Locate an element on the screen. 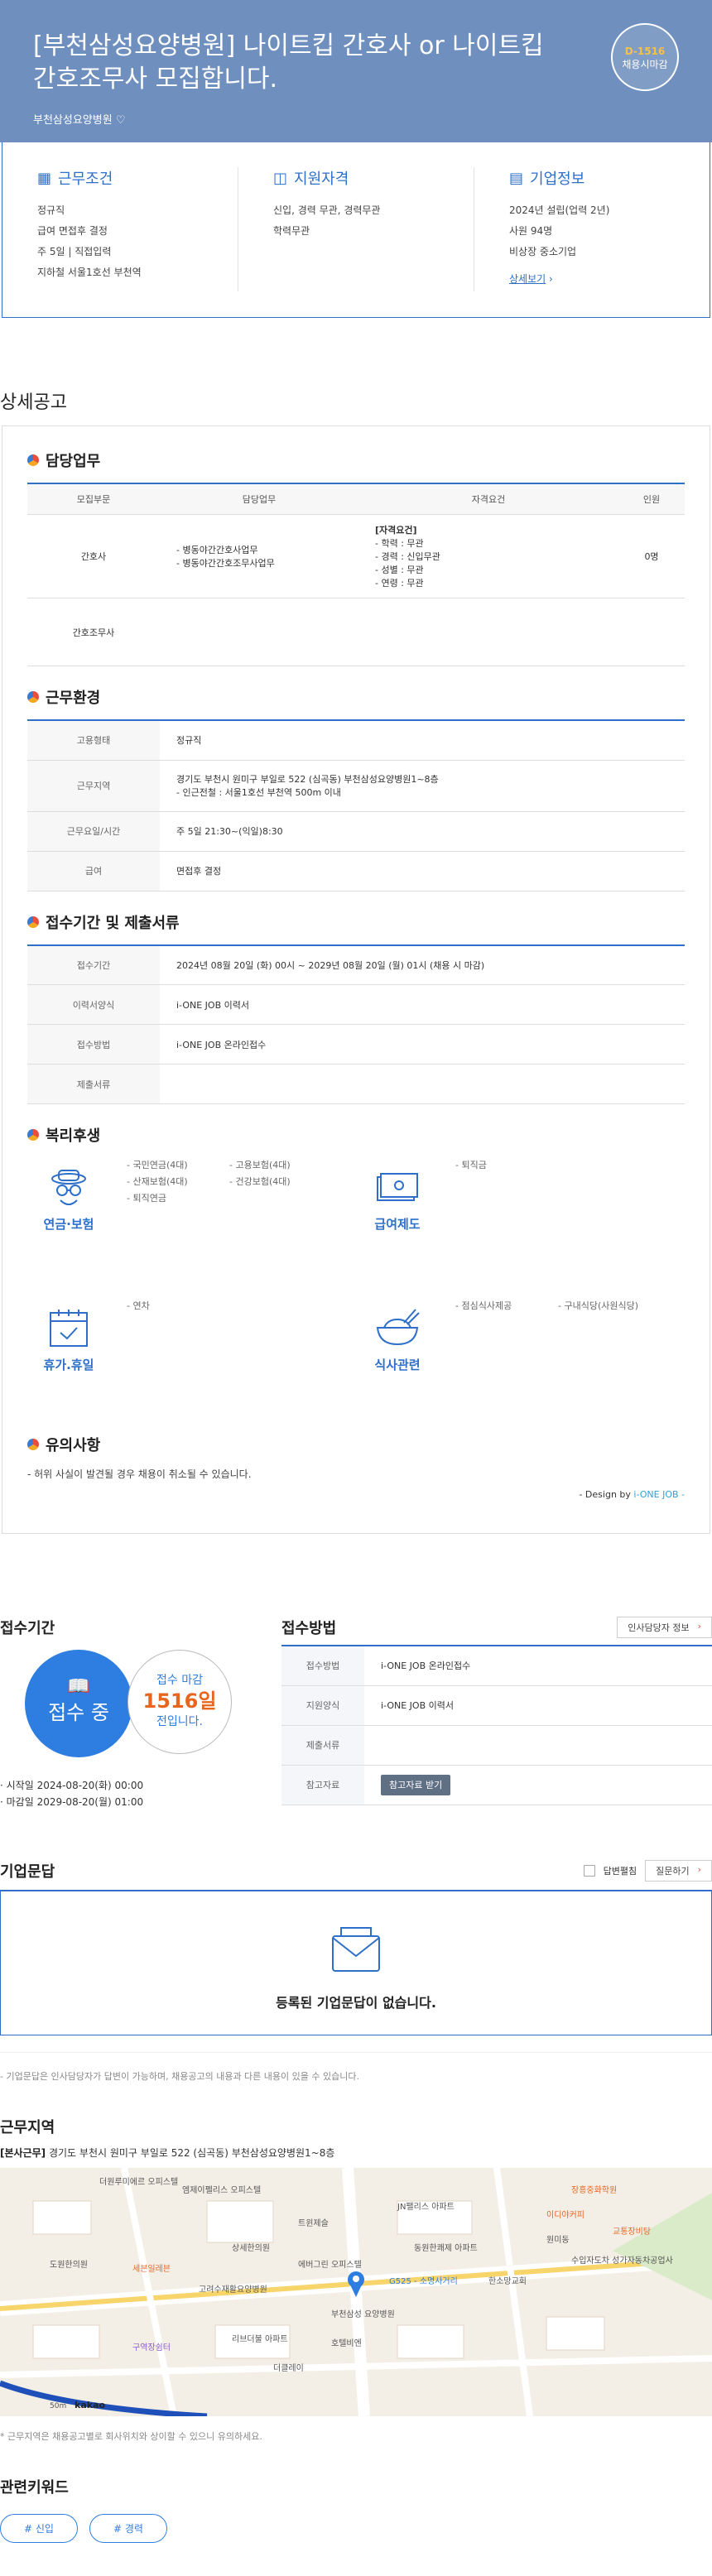 Image resolution: width=712 pixels, height=2576 pixels. qna-controls: 답변펼침 질문하기 › is located at coordinates (647, 1871).